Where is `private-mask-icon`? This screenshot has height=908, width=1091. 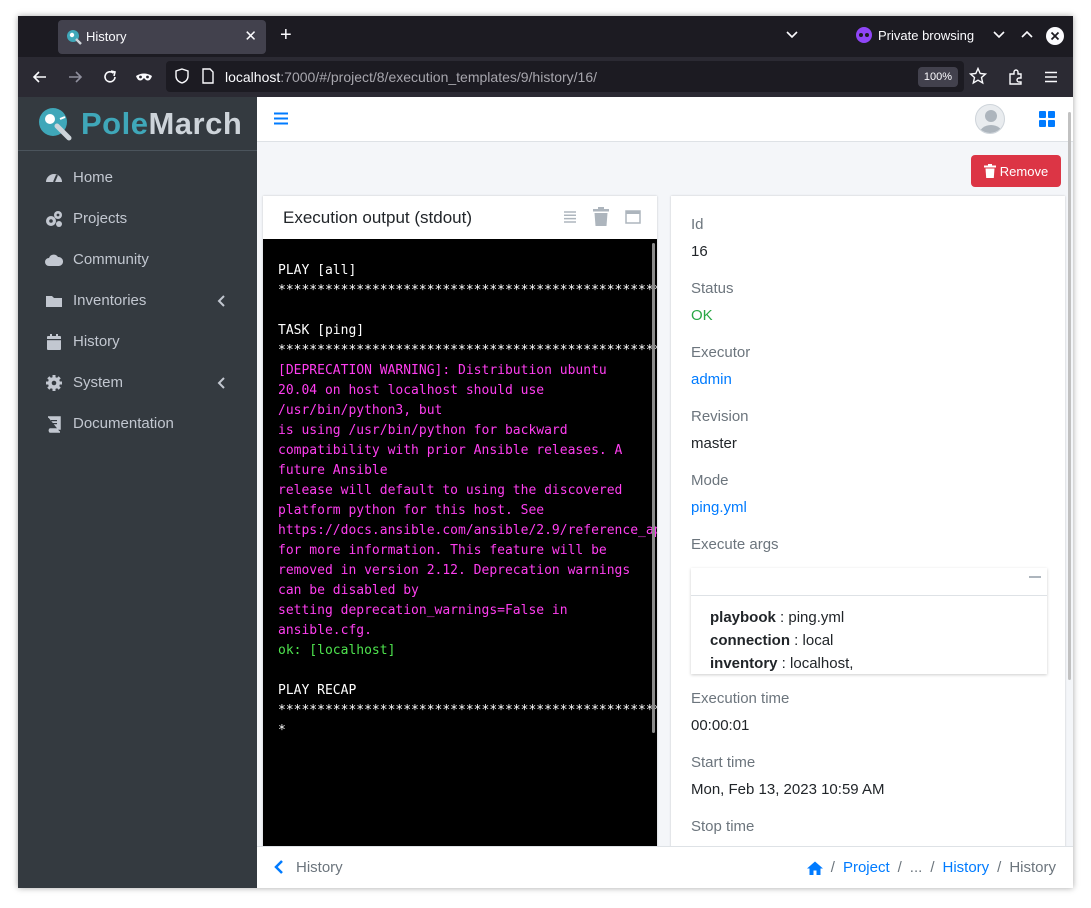 private-mask-icon is located at coordinates (864, 35).